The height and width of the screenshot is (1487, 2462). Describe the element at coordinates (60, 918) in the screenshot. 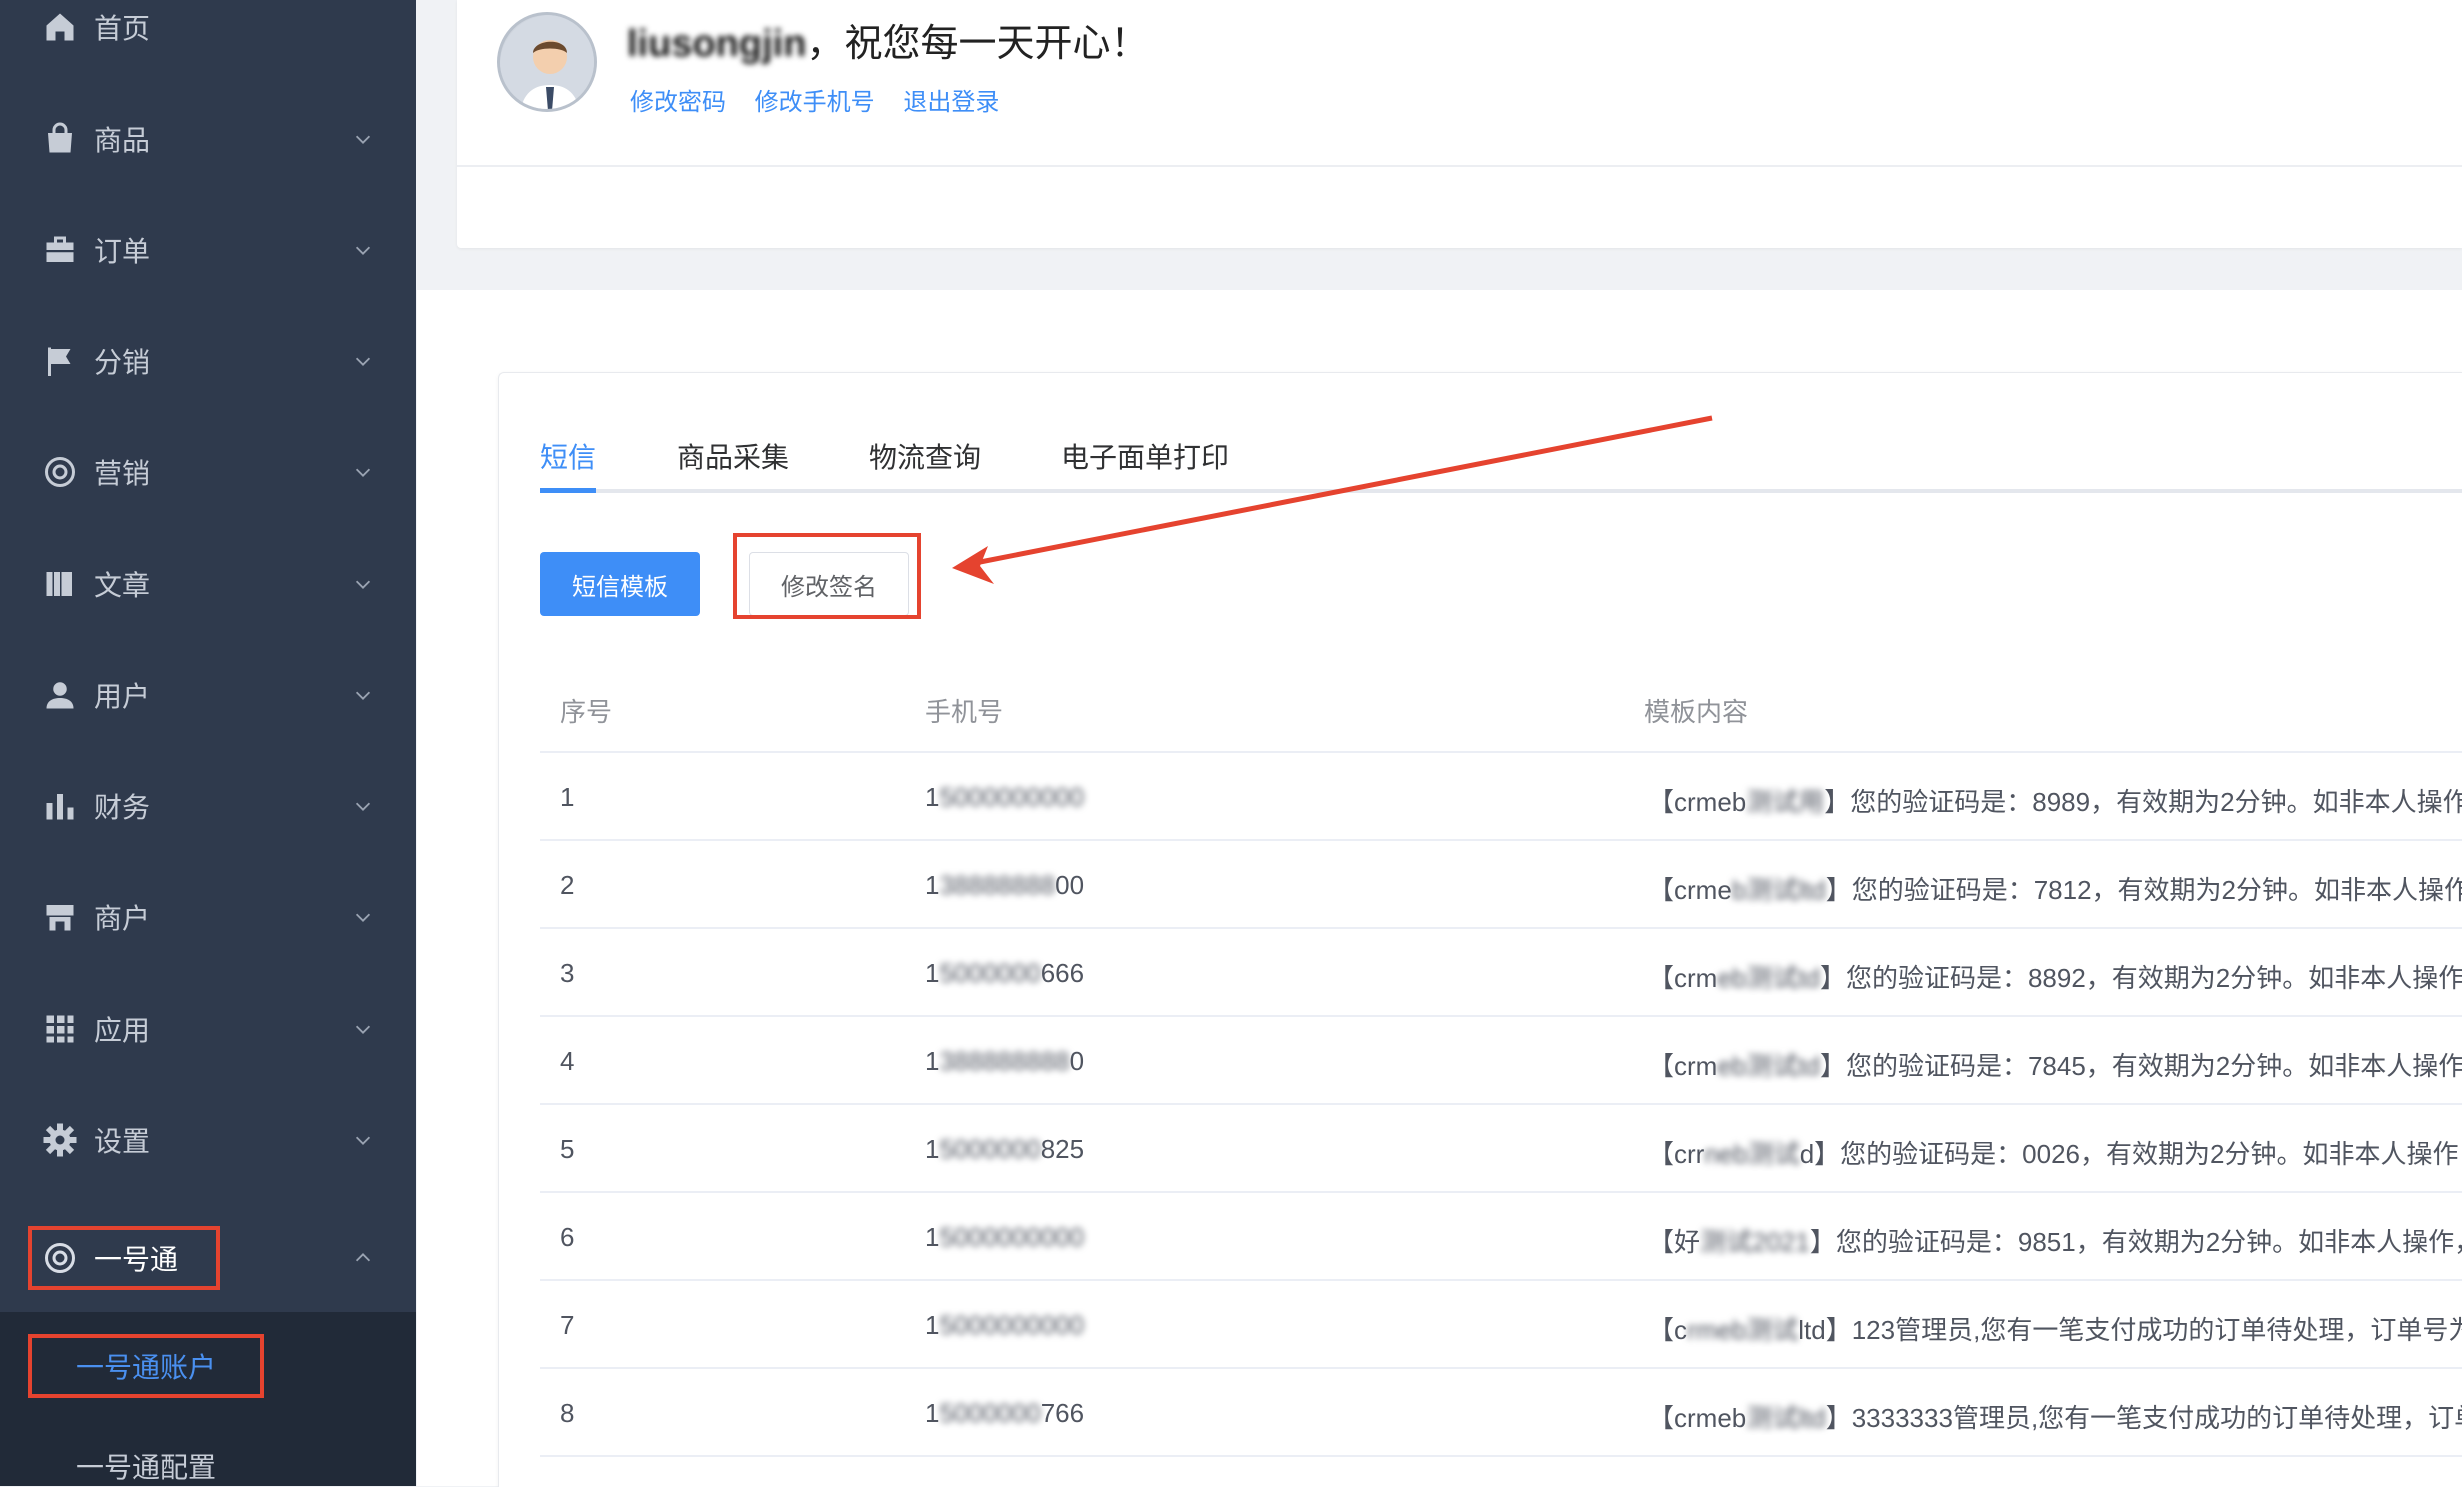

I see `store-icon` at that location.